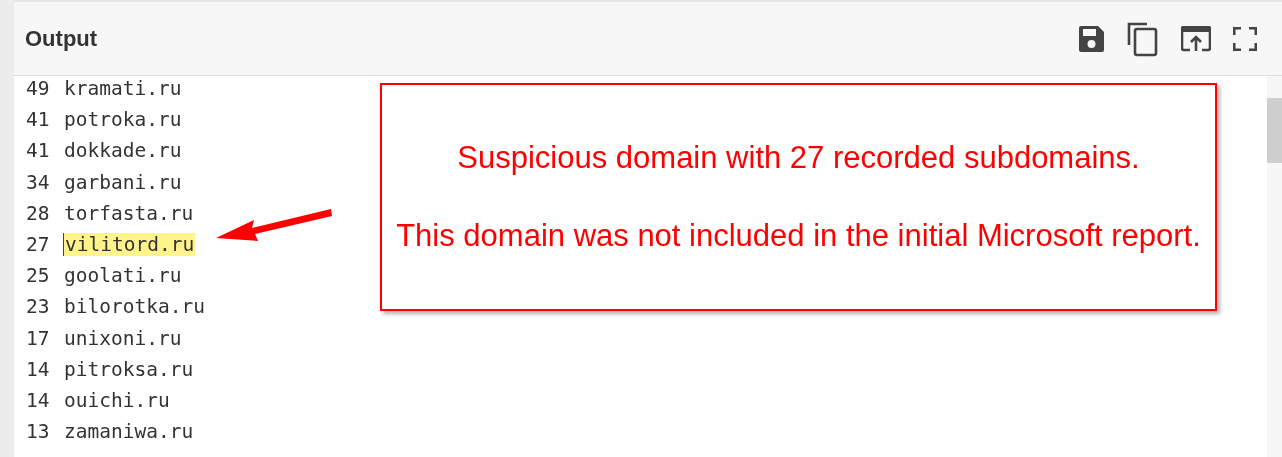 The width and height of the screenshot is (1282, 457). What do you see at coordinates (123, 89) in the screenshot?
I see `domain-text: kramati.ru` at bounding box center [123, 89].